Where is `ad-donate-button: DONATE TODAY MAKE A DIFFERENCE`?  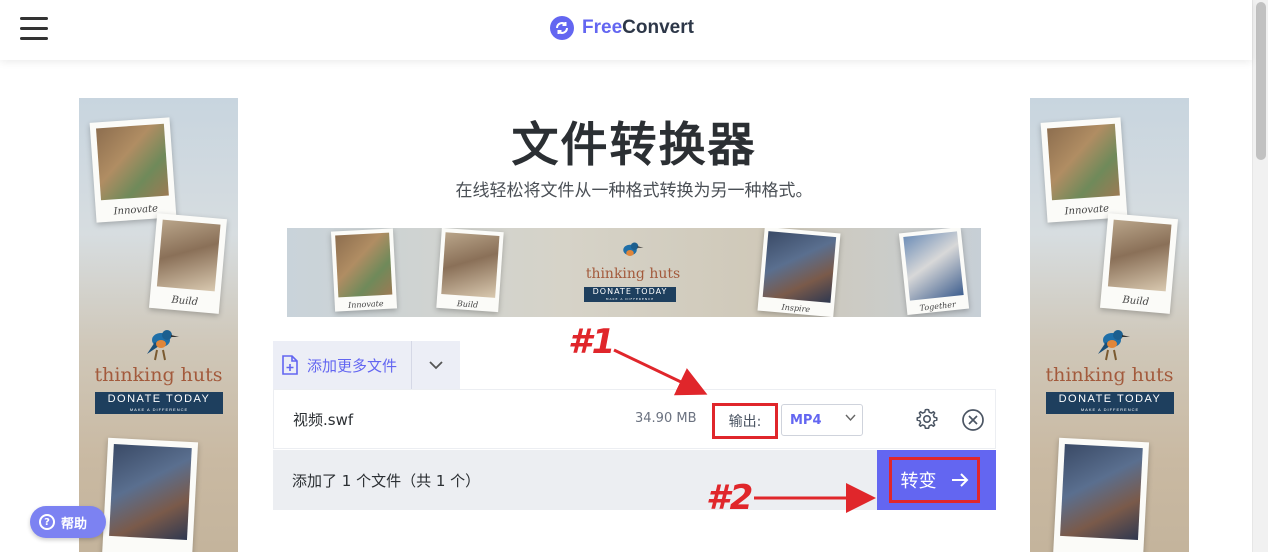
ad-donate-button: DONATE TODAY MAKE A DIFFERENCE is located at coordinates (159, 403).